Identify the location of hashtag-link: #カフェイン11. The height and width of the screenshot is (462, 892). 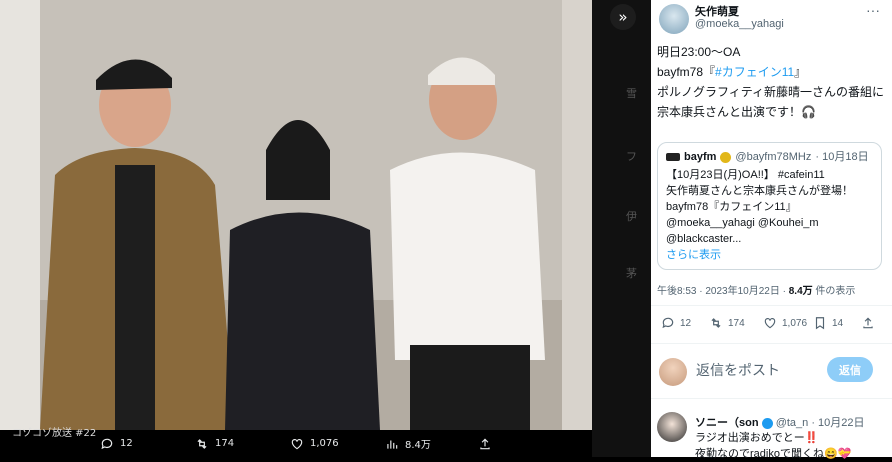
(754, 72).